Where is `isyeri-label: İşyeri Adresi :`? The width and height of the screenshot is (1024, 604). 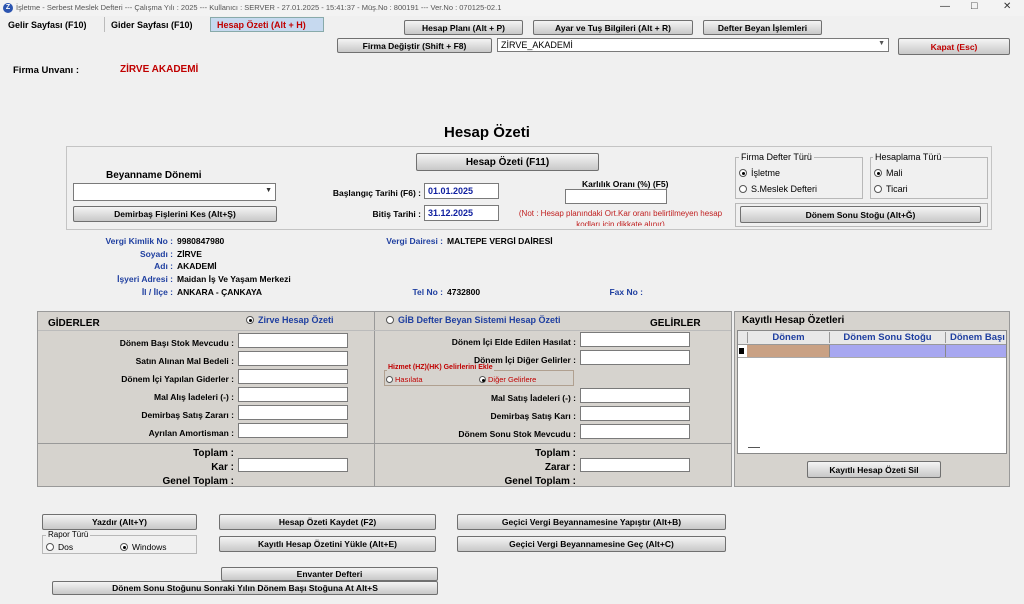 isyeri-label: İşyeri Adresi : is located at coordinates (145, 279).